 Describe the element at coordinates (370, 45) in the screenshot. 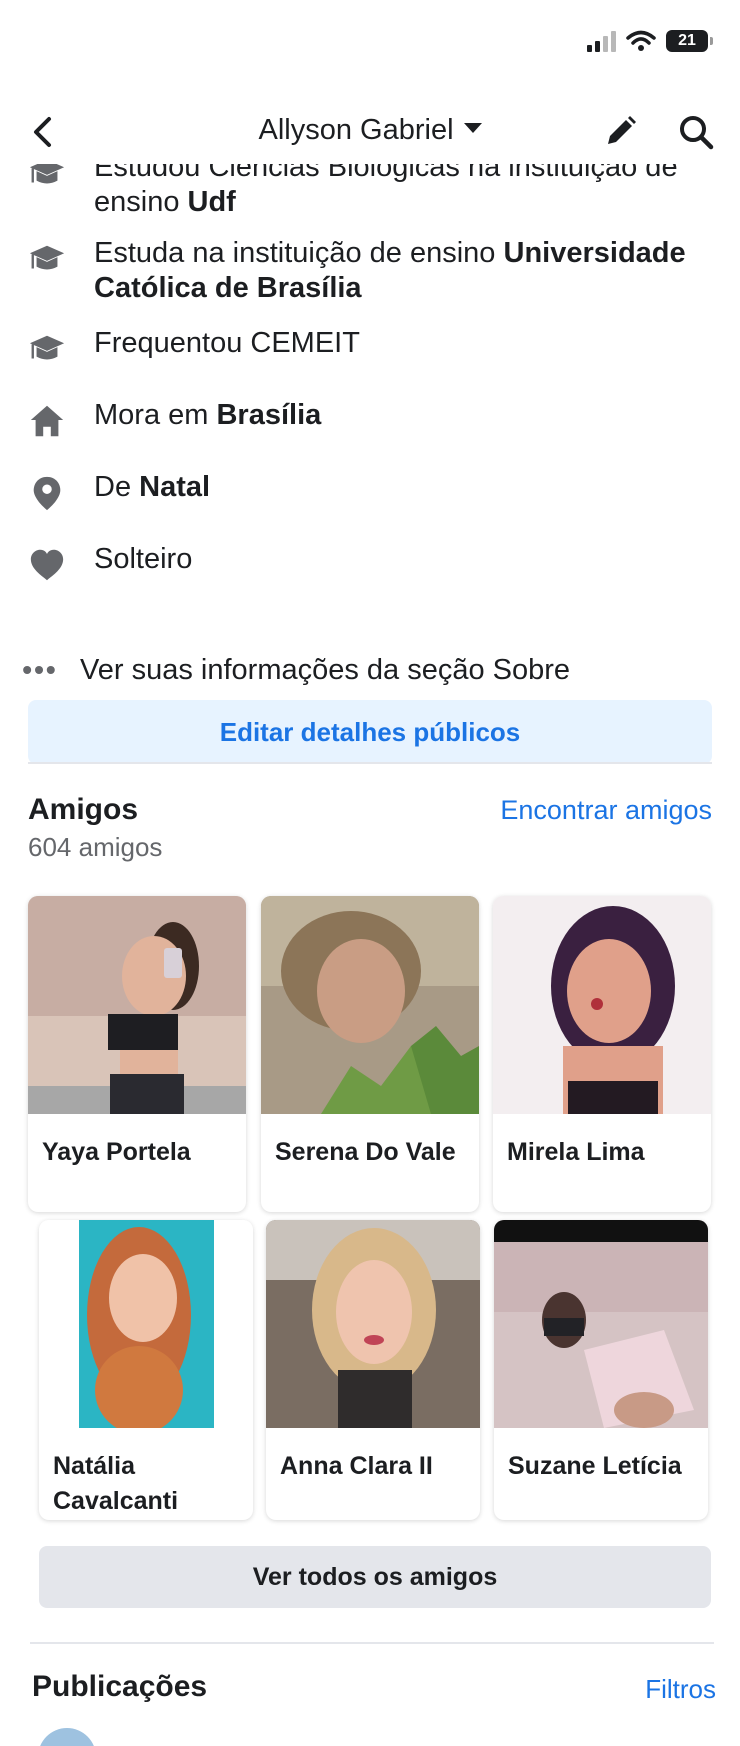

I see `status-bar: 21` at that location.